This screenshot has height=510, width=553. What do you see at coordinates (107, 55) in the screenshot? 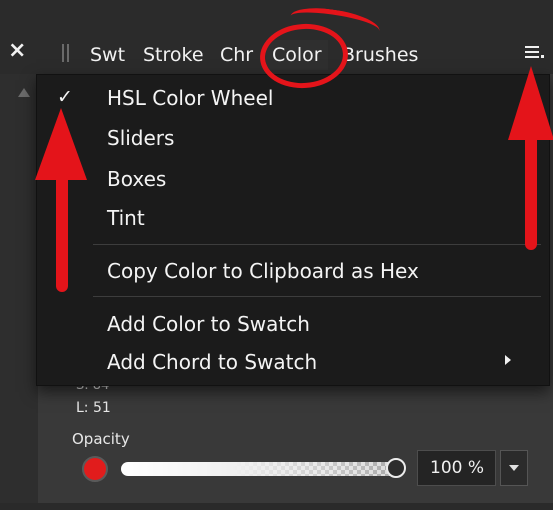
I see `tab-swatches: Swt` at bounding box center [107, 55].